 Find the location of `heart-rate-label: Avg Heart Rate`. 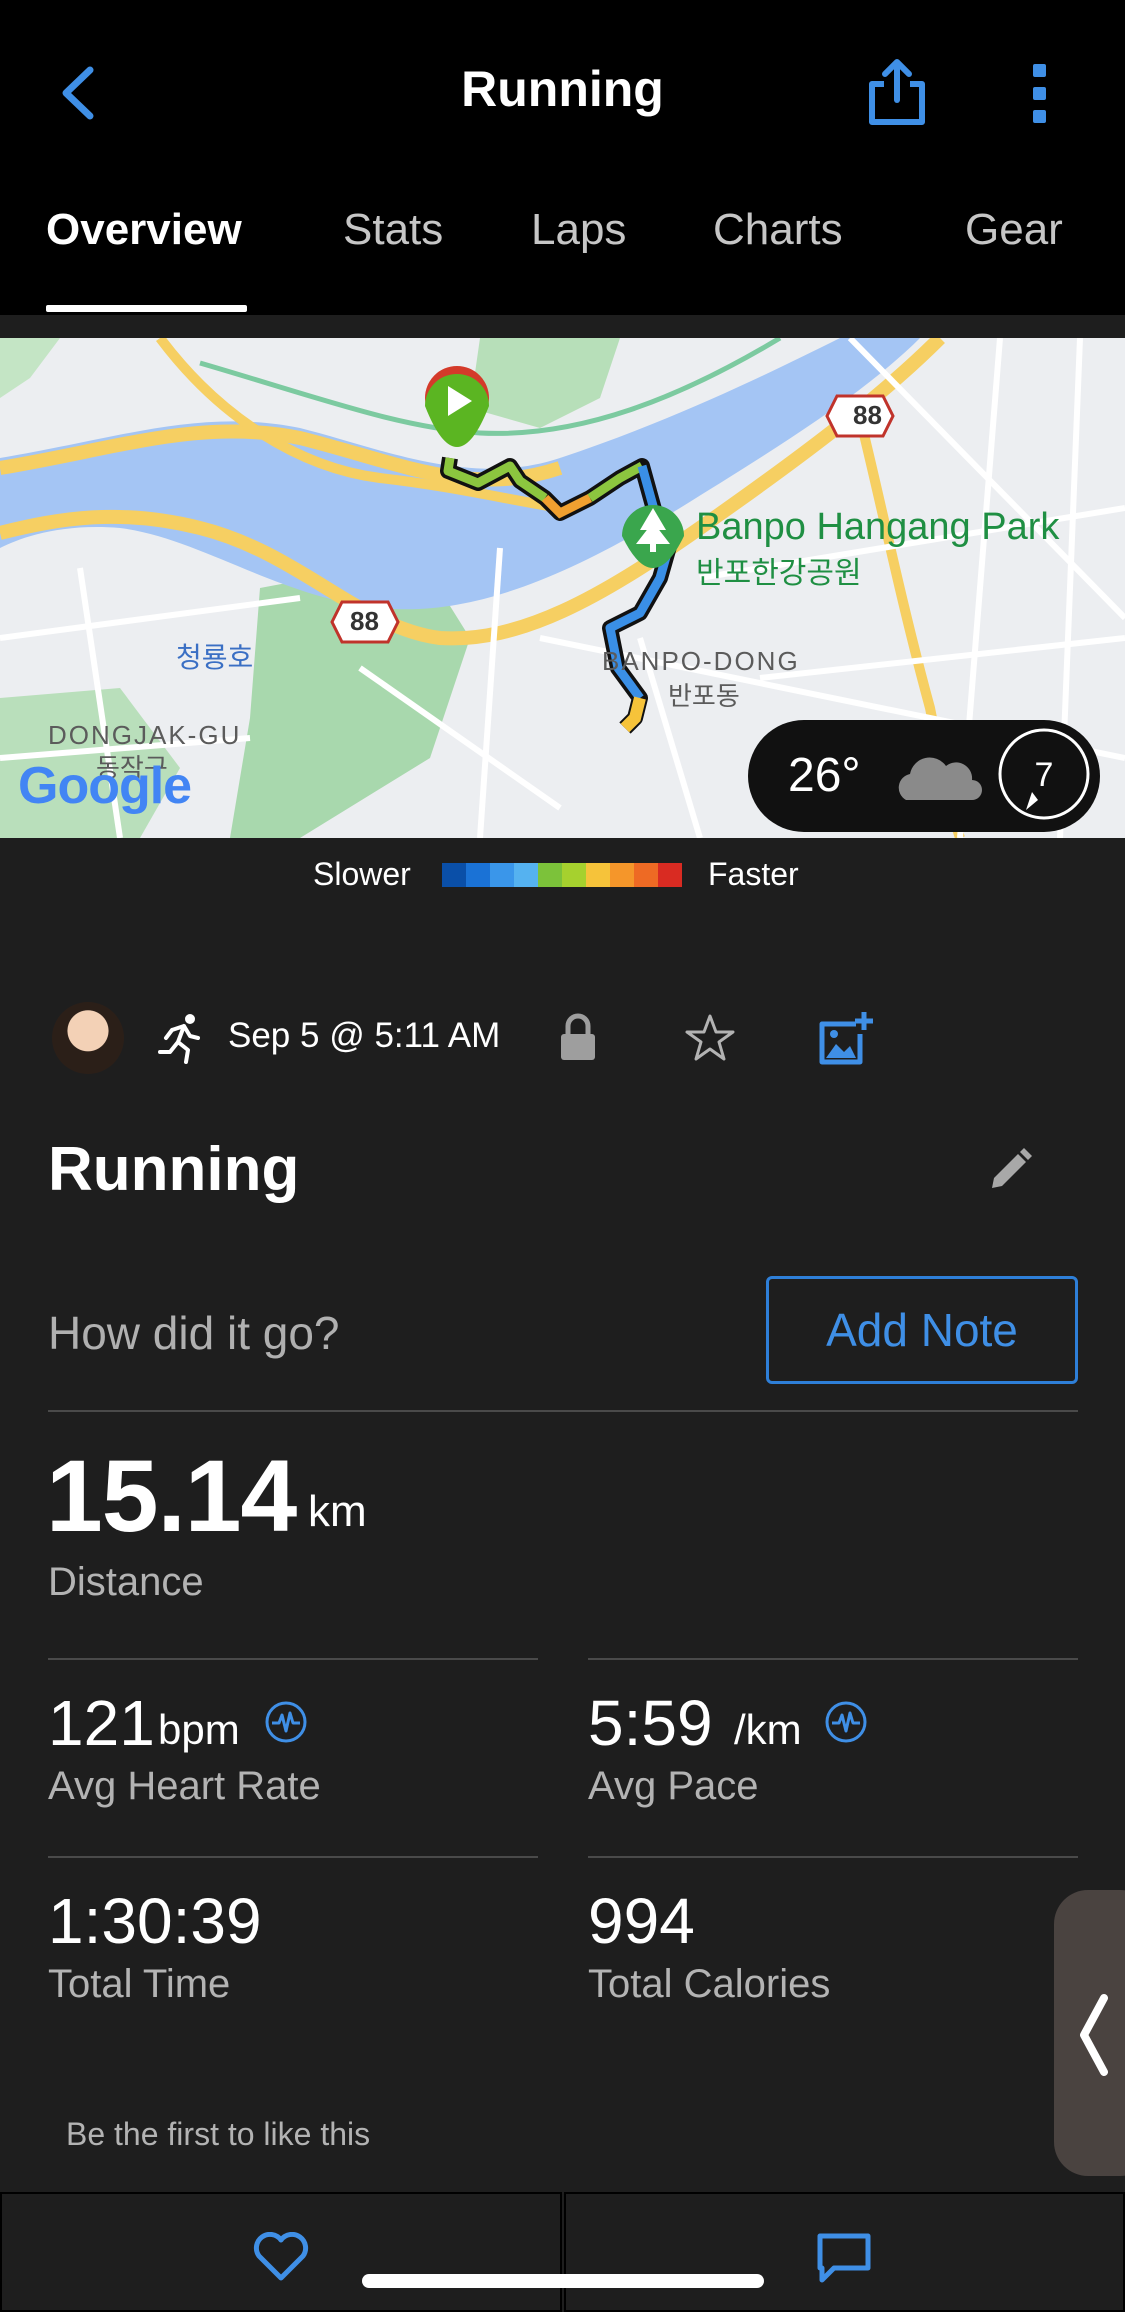

heart-rate-label: Avg Heart Rate is located at coordinates (184, 1786).